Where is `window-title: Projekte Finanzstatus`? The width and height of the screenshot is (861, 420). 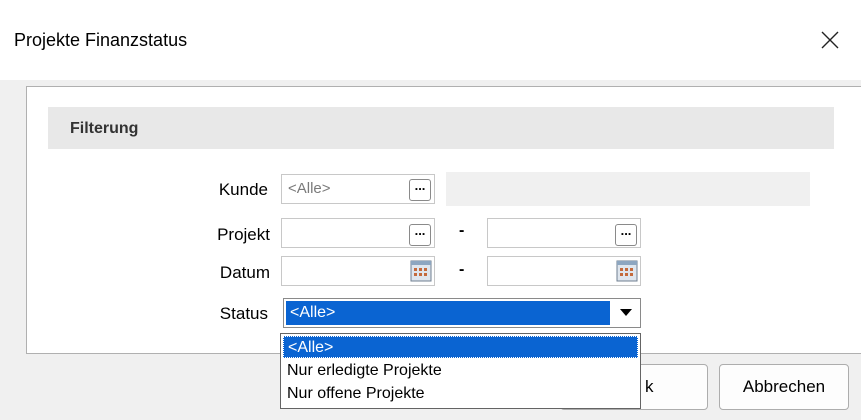 window-title: Projekte Finanzstatus is located at coordinates (101, 40).